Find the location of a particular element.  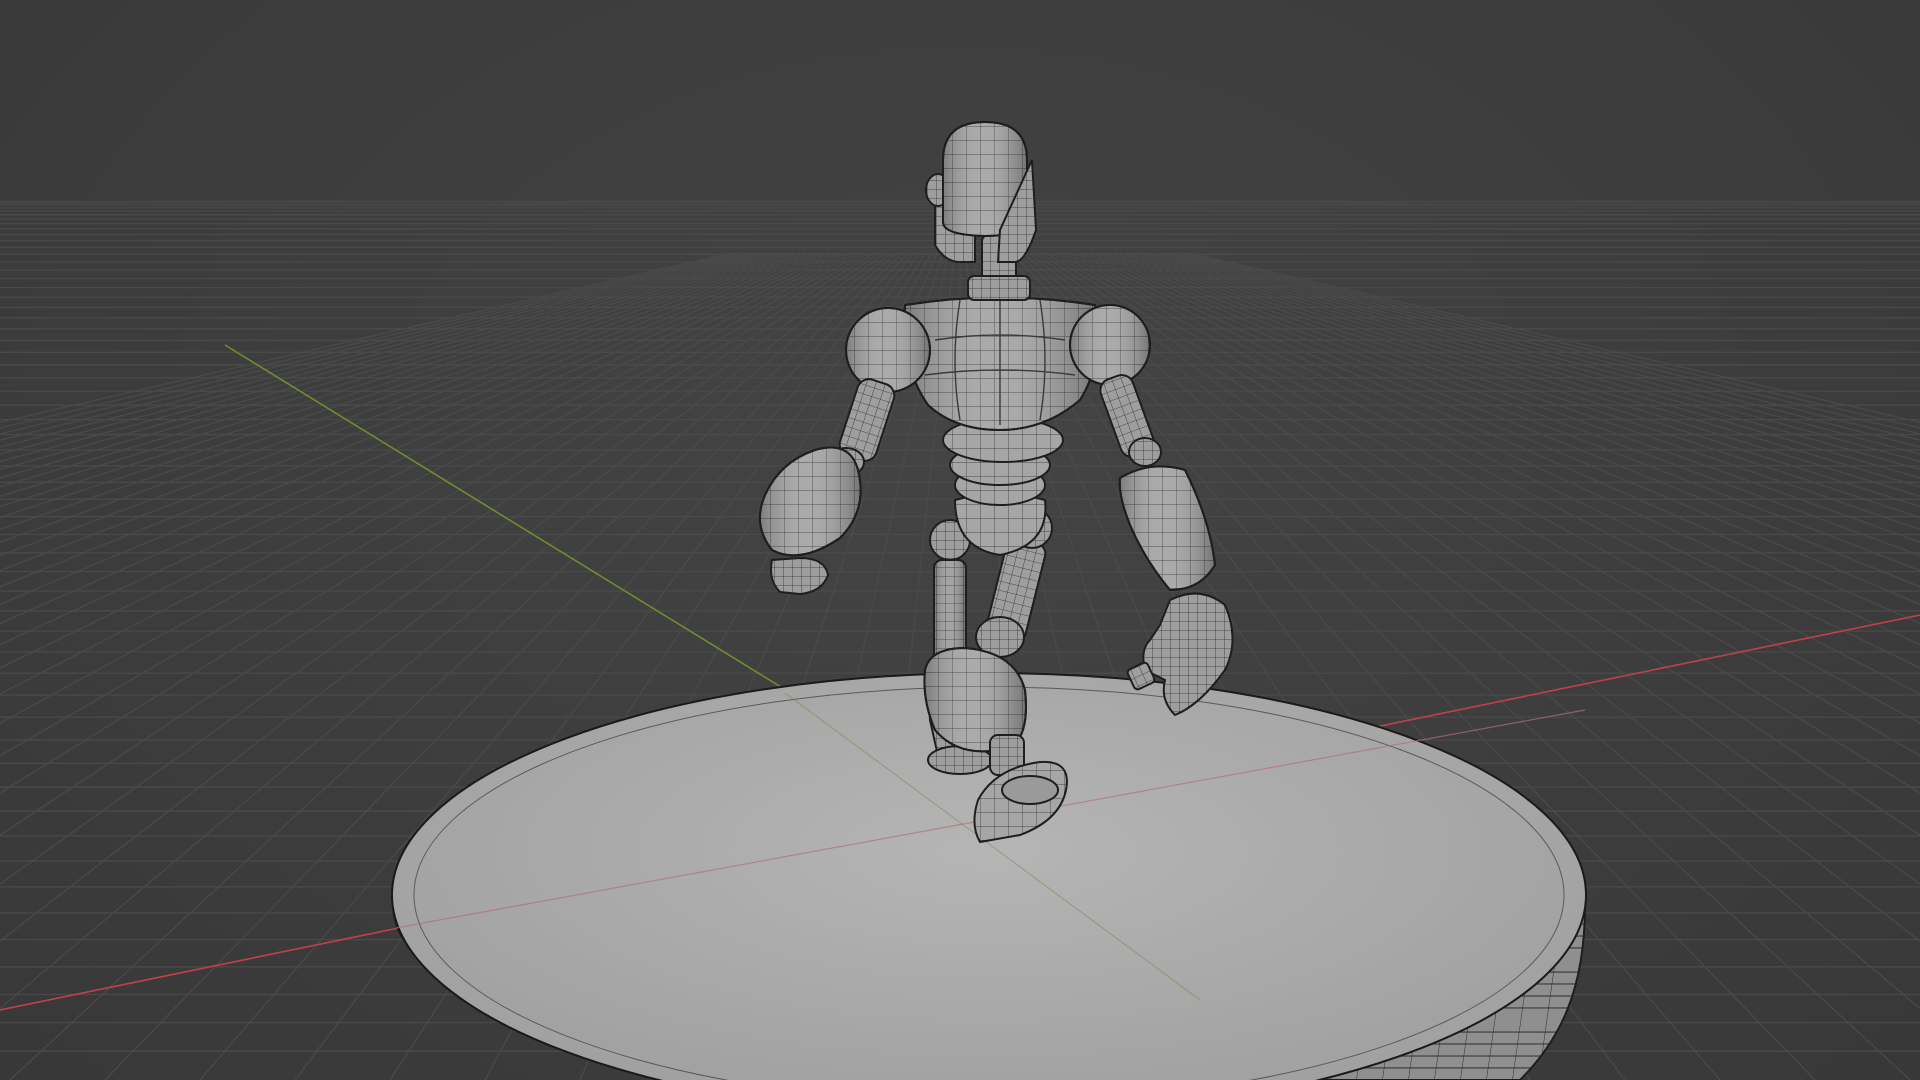

robot-torso is located at coordinates (1001, 364).